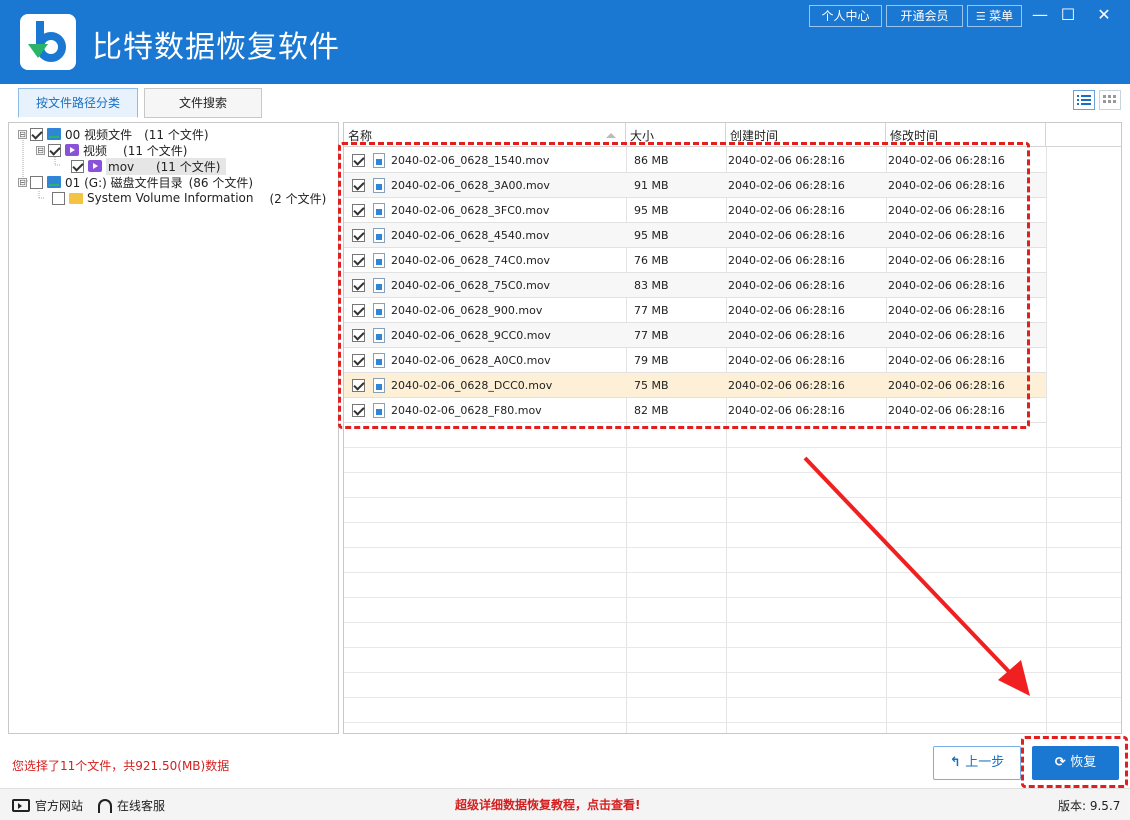  Describe the element at coordinates (1083, 762) in the screenshot. I see `recover-label: 恢复` at that location.